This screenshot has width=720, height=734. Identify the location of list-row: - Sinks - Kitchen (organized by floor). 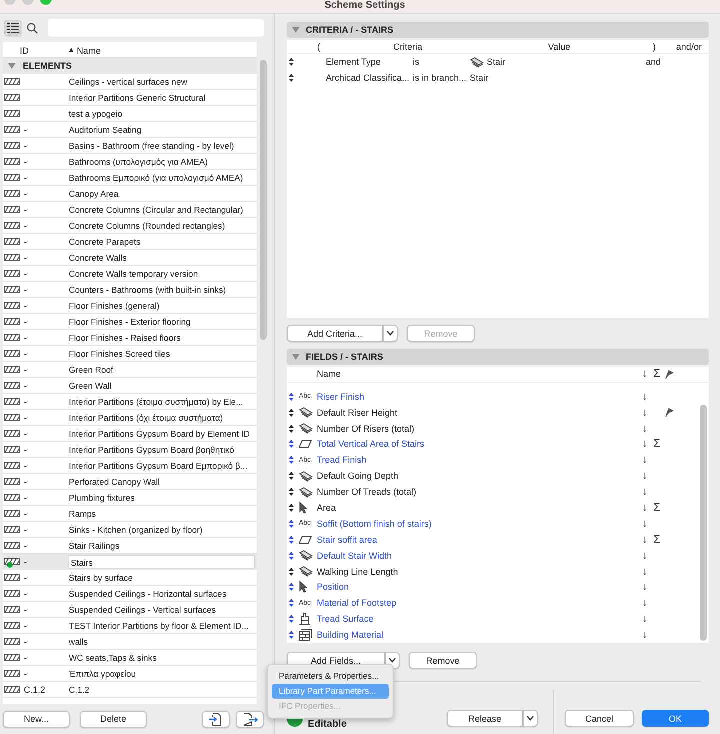
(130, 530).